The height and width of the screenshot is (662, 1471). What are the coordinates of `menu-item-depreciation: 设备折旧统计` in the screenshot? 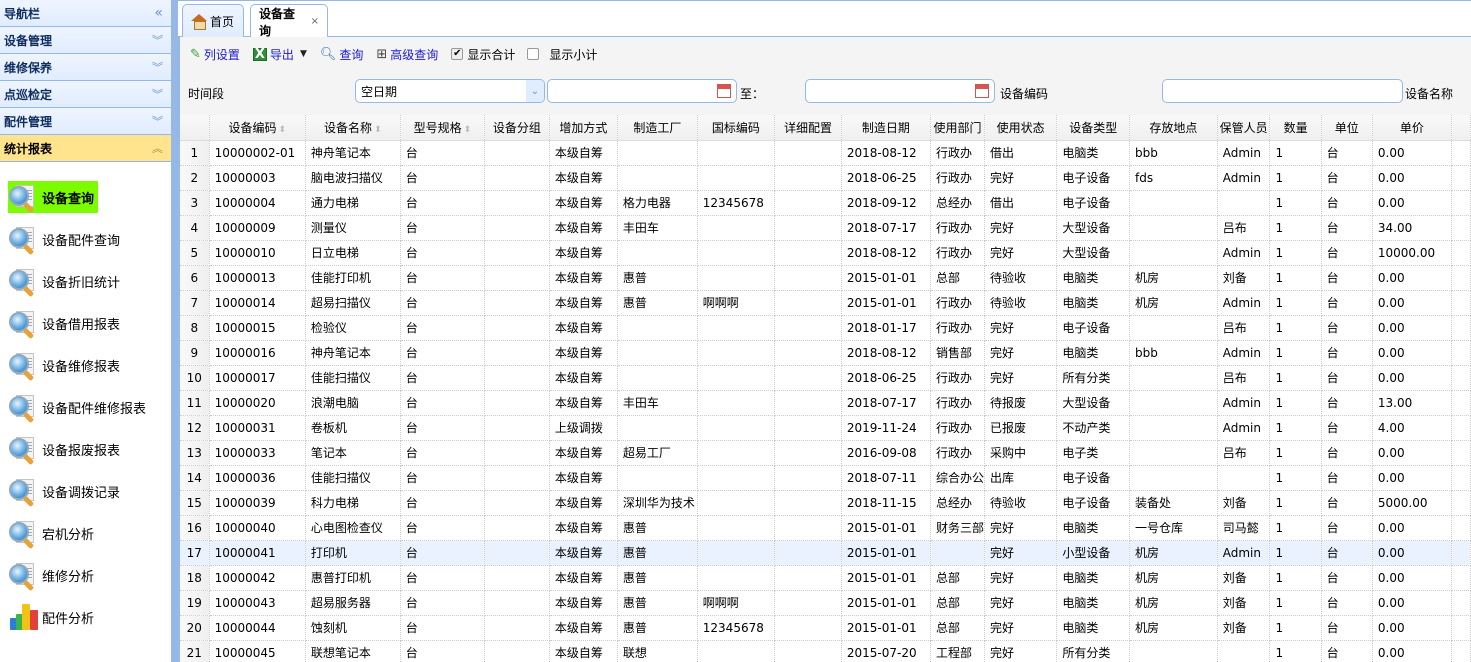 It's located at (85, 281).